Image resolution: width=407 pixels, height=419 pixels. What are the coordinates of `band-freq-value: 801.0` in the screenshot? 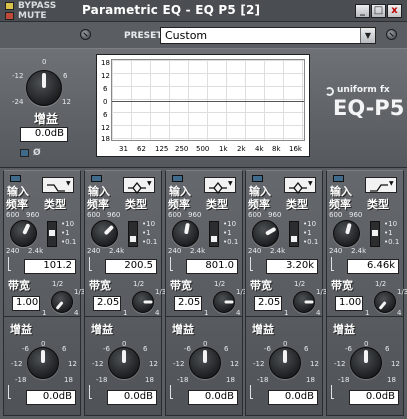 It's located at (212, 266).